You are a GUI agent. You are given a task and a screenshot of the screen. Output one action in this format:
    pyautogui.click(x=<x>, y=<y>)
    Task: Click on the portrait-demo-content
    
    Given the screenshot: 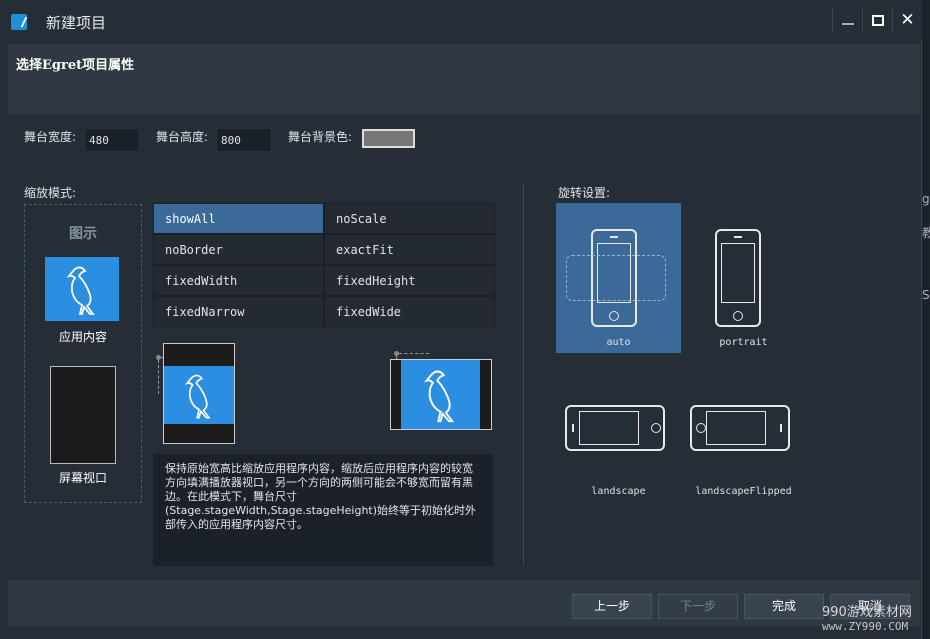 What is the action you would take?
    pyautogui.click(x=199, y=395)
    